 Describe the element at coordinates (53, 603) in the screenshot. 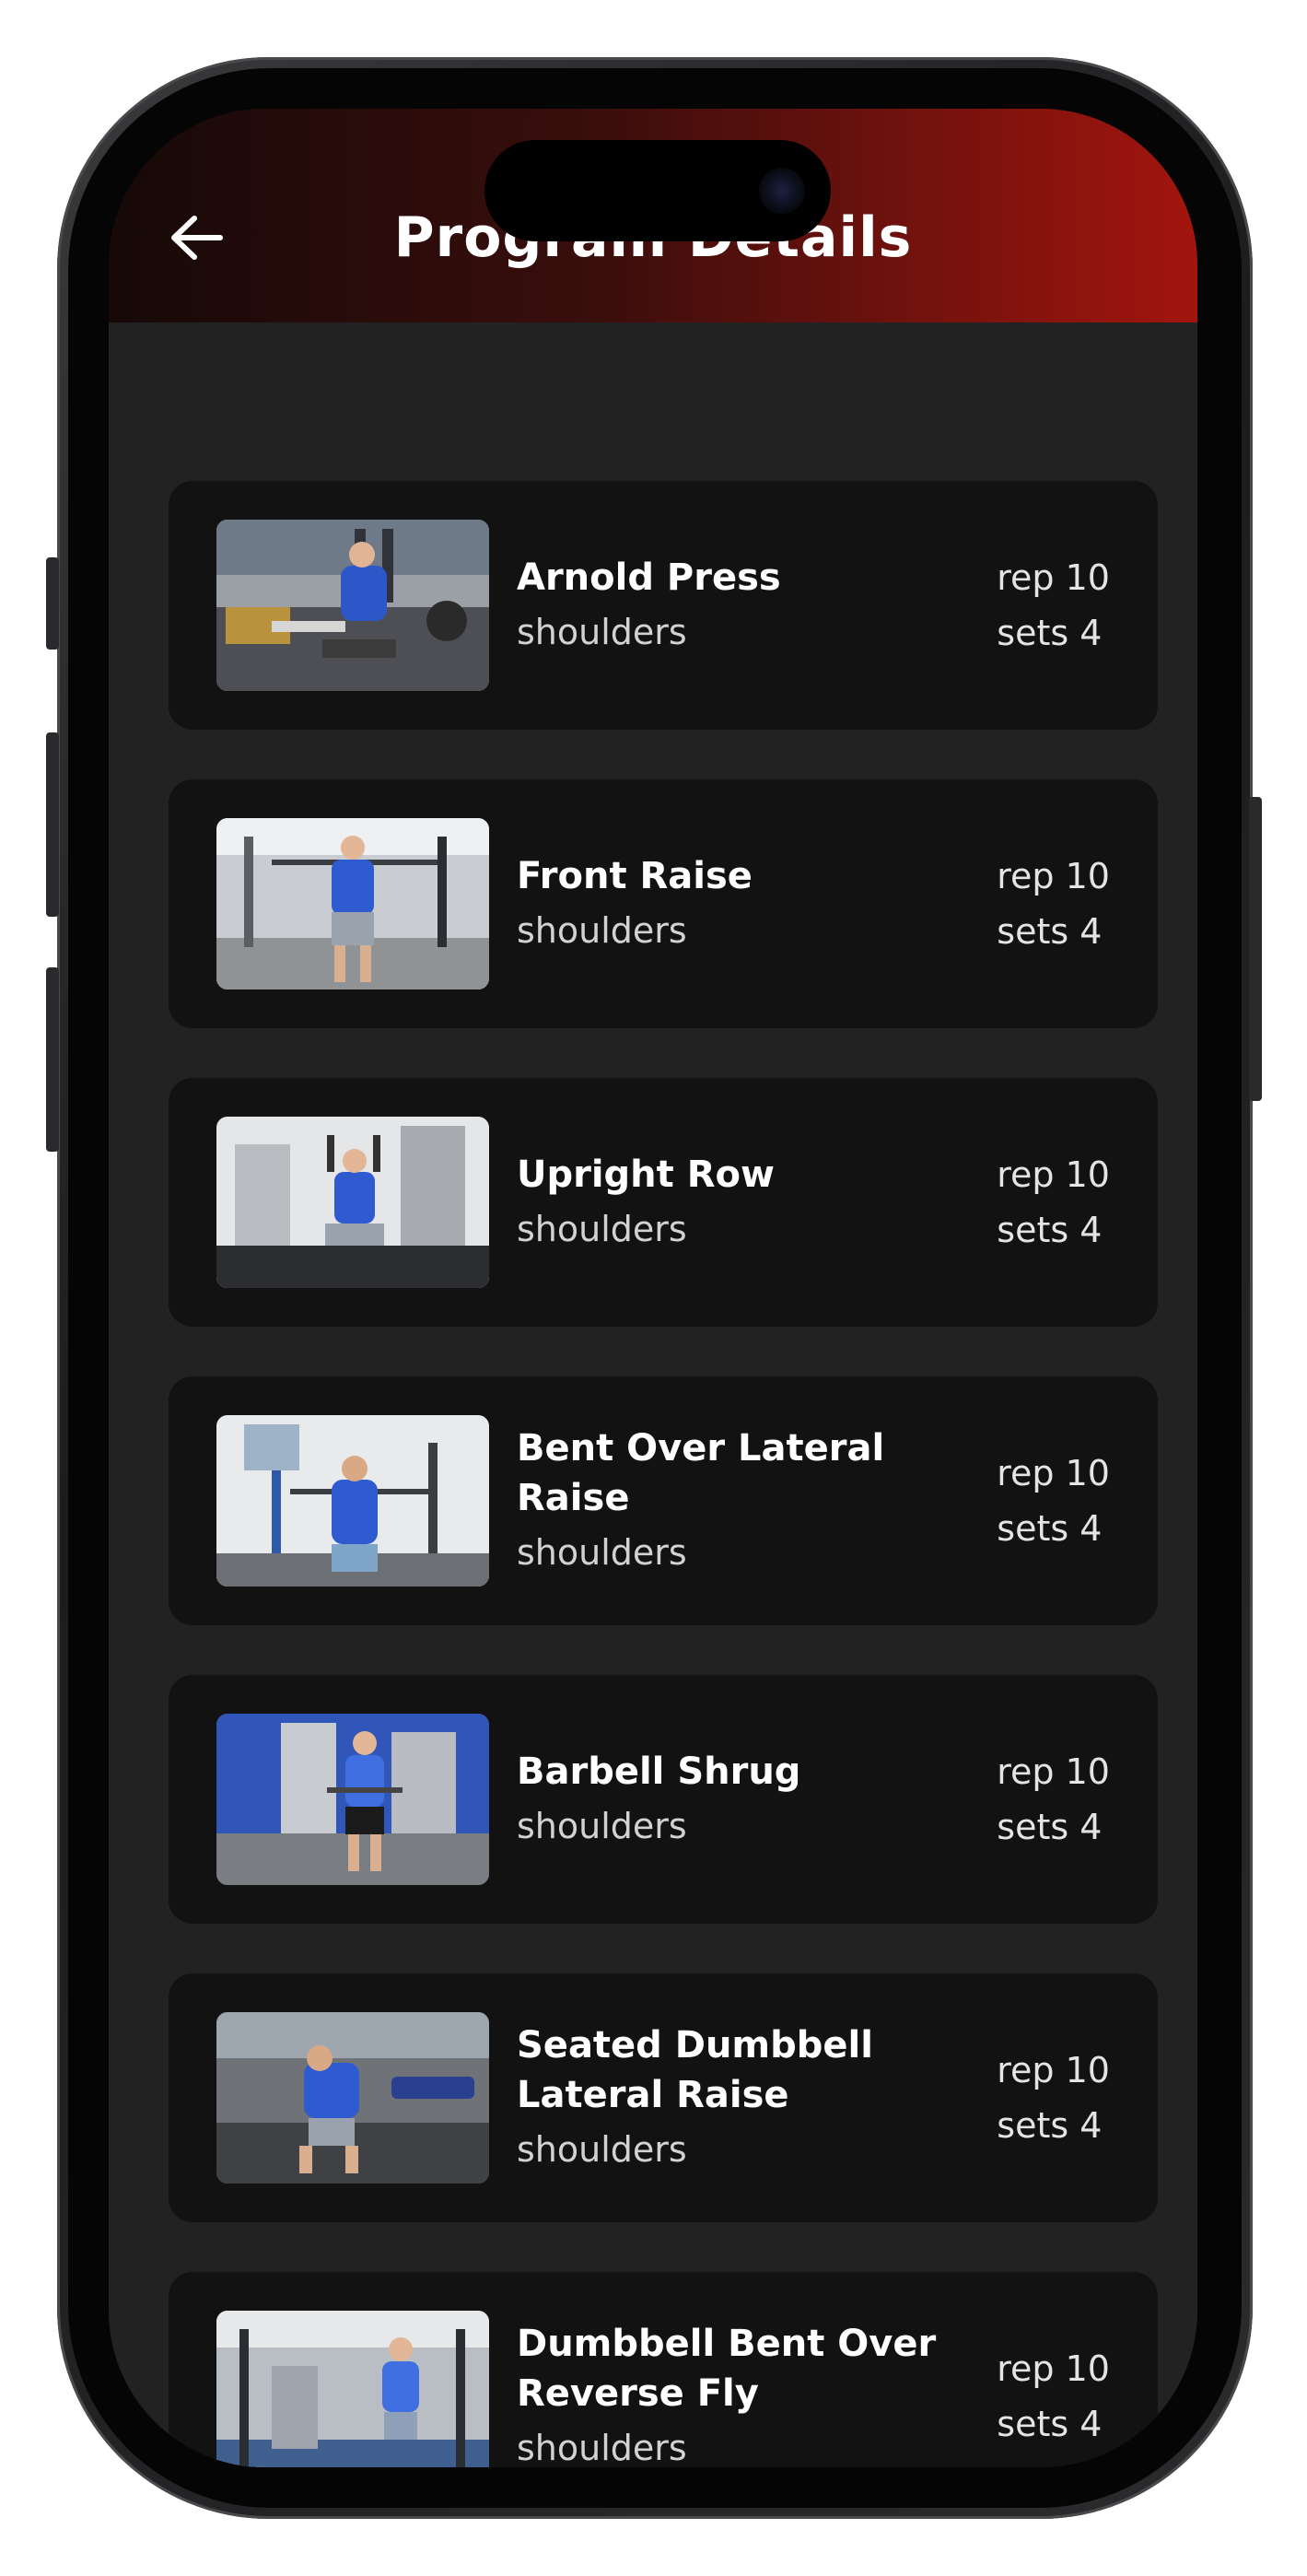

I see `action-button` at that location.